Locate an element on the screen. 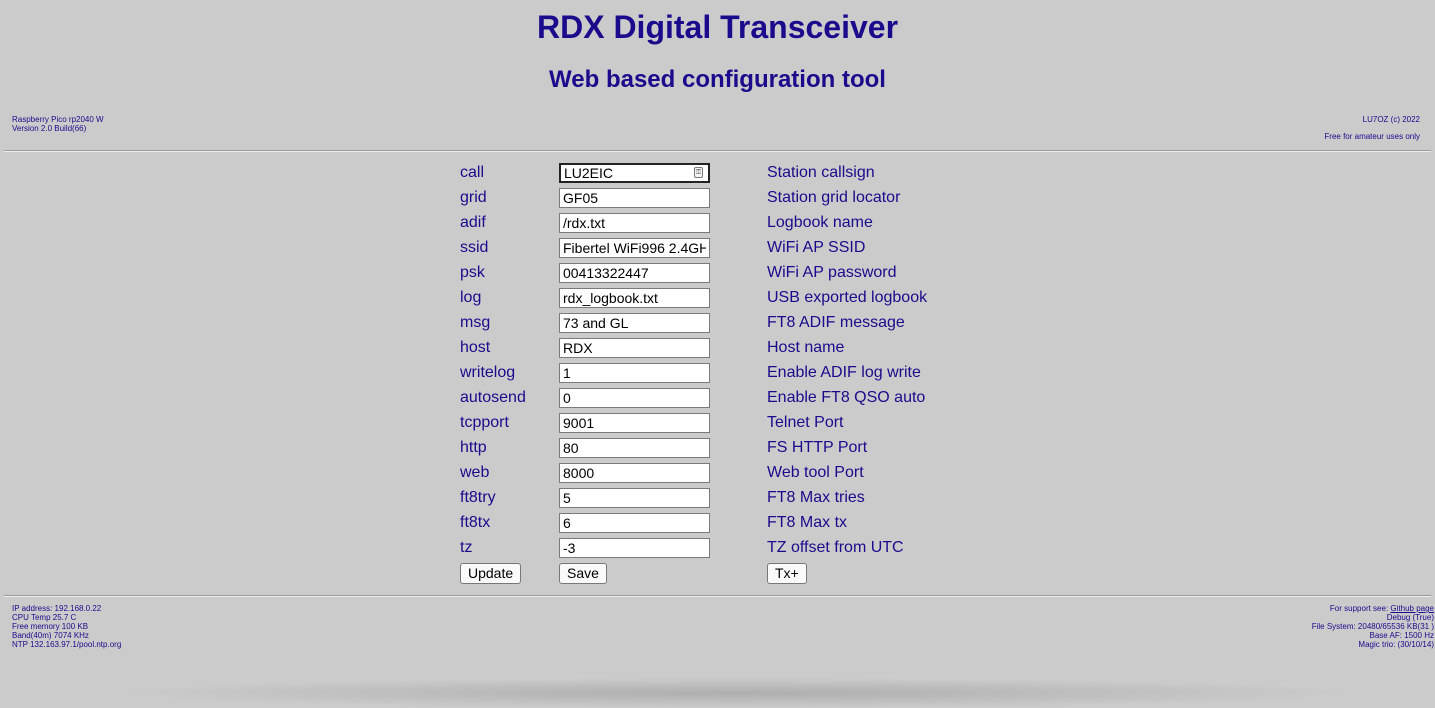 This screenshot has height=708, width=1435. ip-address: IP address: 192.168.0.22 is located at coordinates (57, 608).